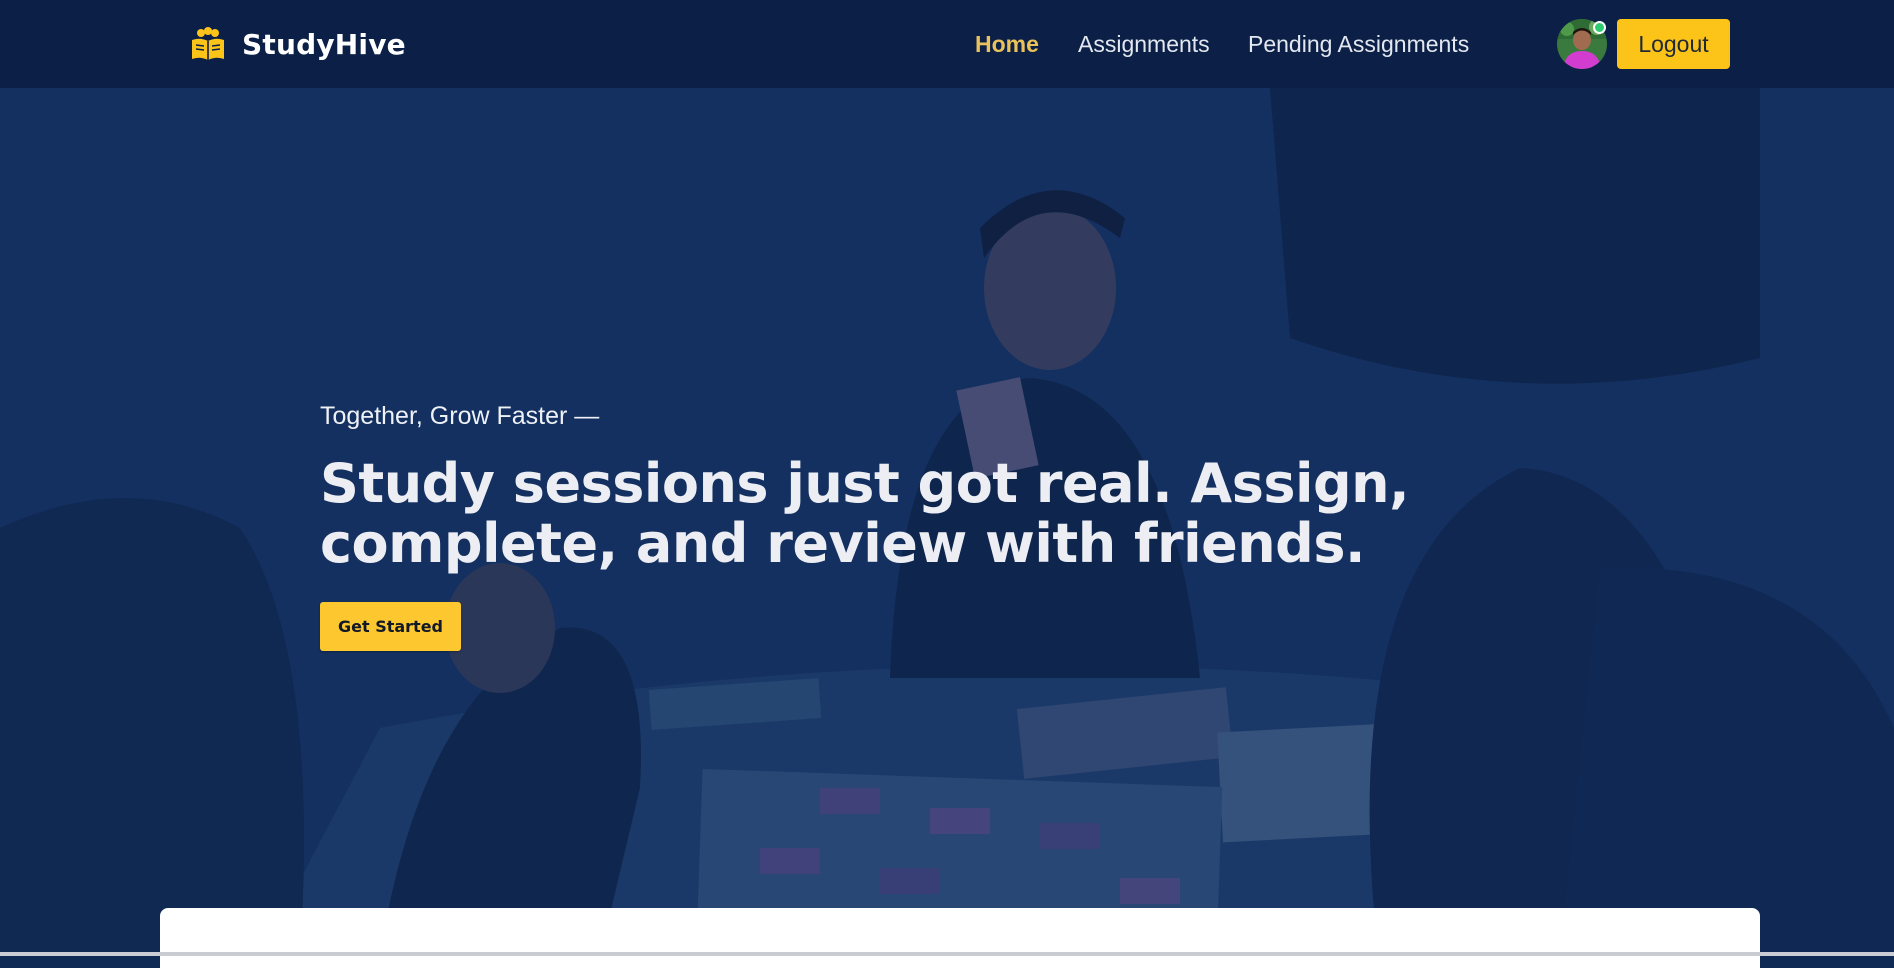  I want to click on hero-tagline: Together, Grow Faster —, so click(460, 416).